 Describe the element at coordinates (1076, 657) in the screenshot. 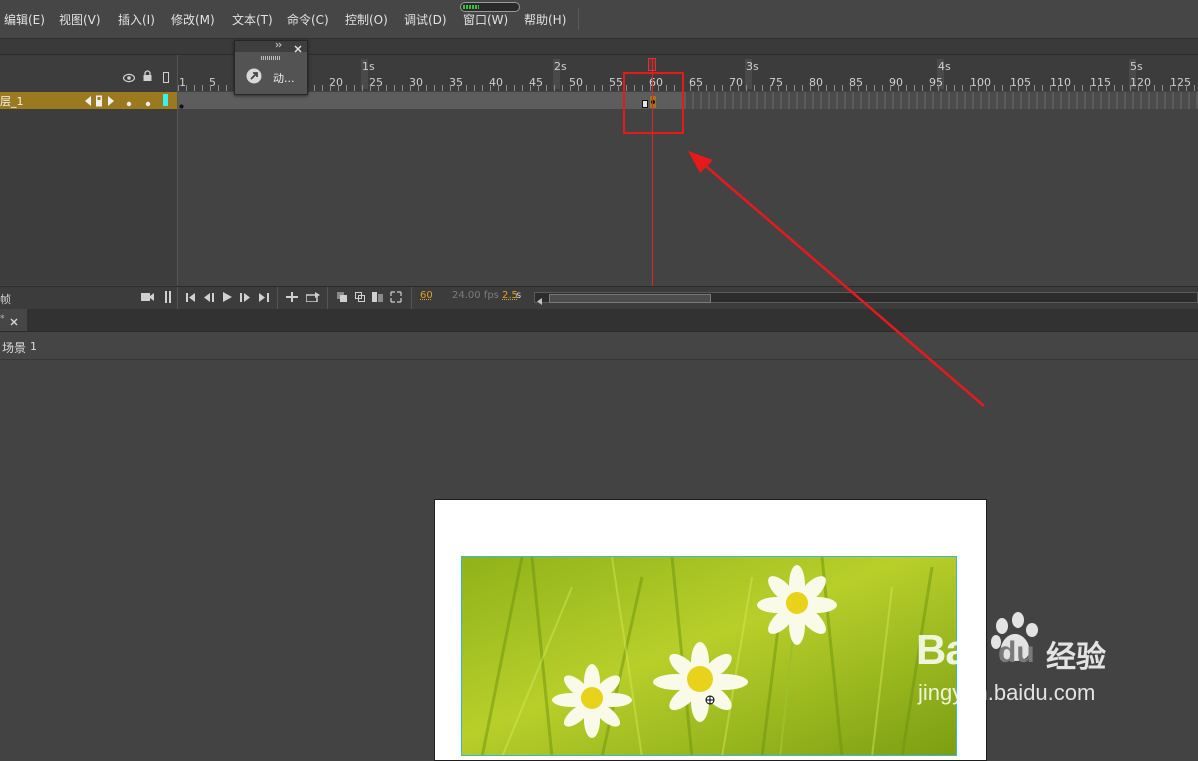

I see `watermark-cn: 经验` at that location.